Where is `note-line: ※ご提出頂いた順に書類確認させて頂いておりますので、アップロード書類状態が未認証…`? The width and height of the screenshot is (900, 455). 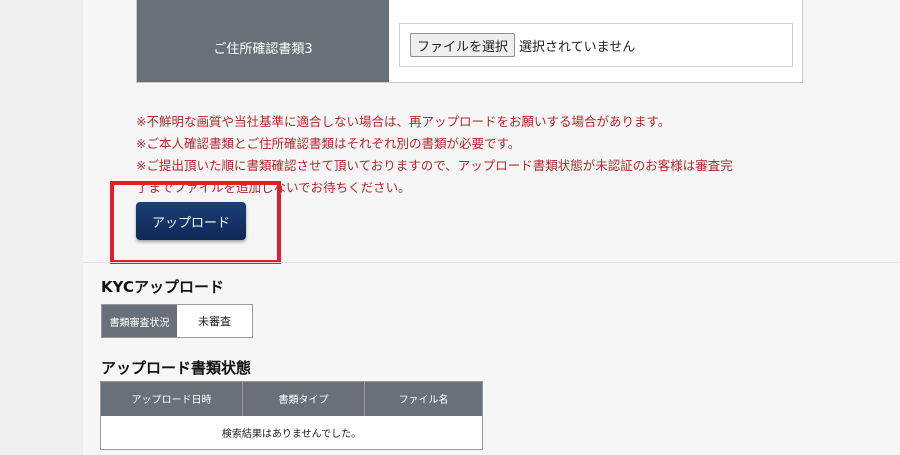 note-line: ※ご提出頂いた順に書類確認させて頂いておりますので、アップロード書類状態が未認証… is located at coordinates (434, 165).